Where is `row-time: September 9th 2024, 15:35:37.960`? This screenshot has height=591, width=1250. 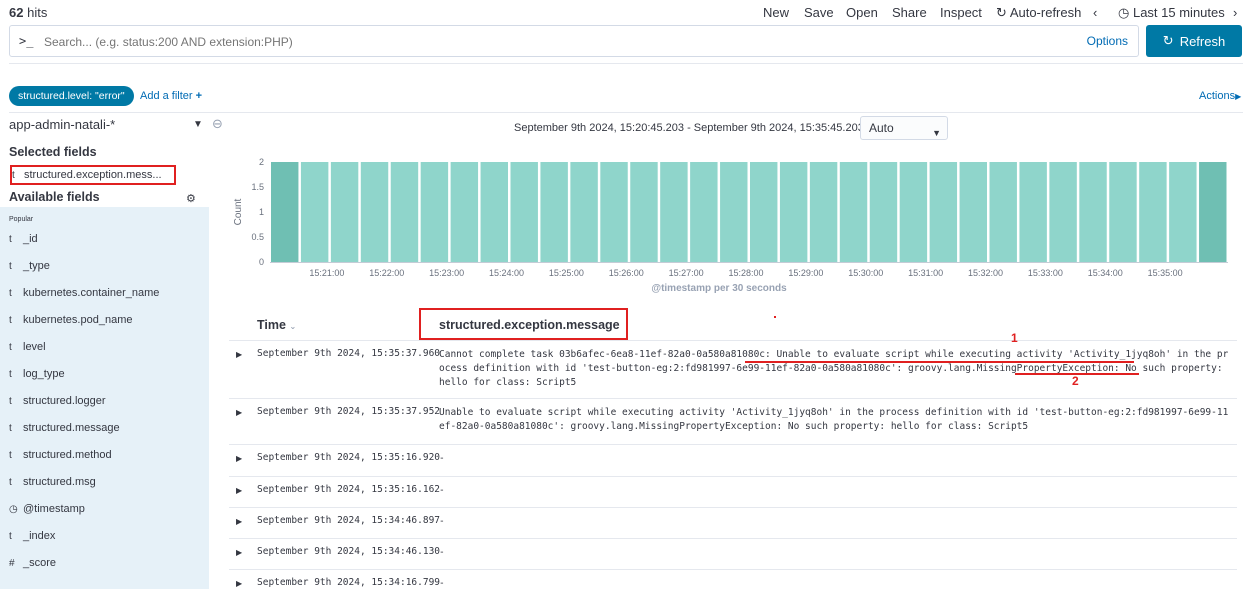 row-time: September 9th 2024, 15:35:37.960 is located at coordinates (349, 353).